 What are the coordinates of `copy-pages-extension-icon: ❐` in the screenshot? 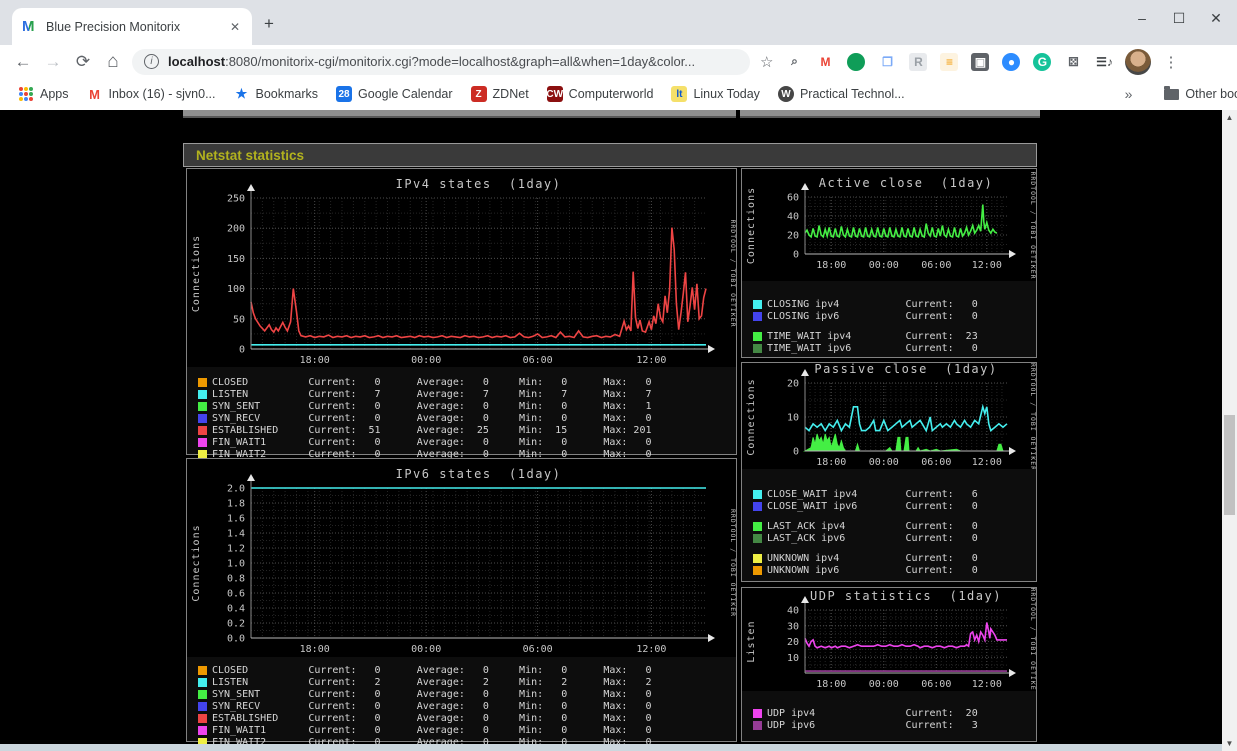 It's located at (887, 62).